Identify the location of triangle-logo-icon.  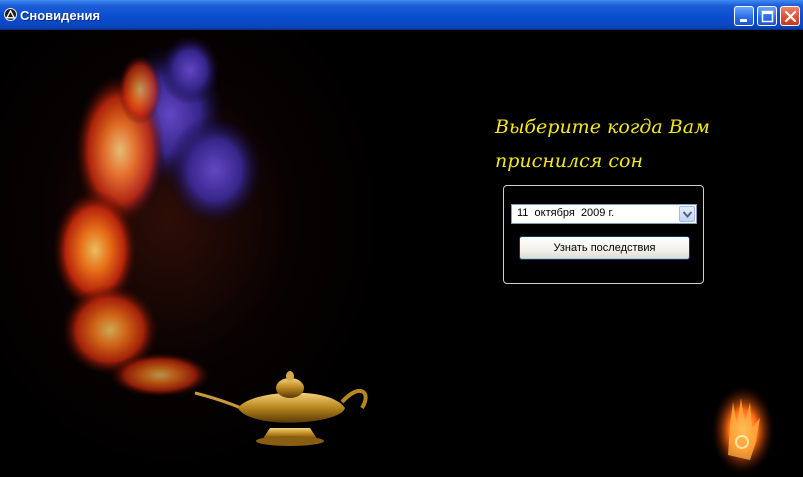
(10, 14).